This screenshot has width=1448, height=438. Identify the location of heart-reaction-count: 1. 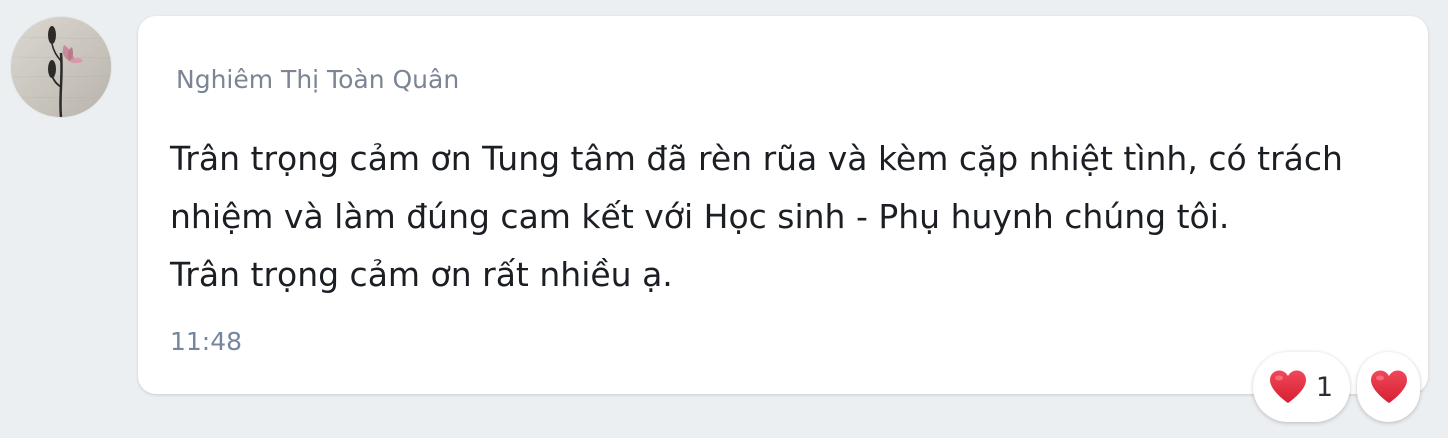
(1324, 387).